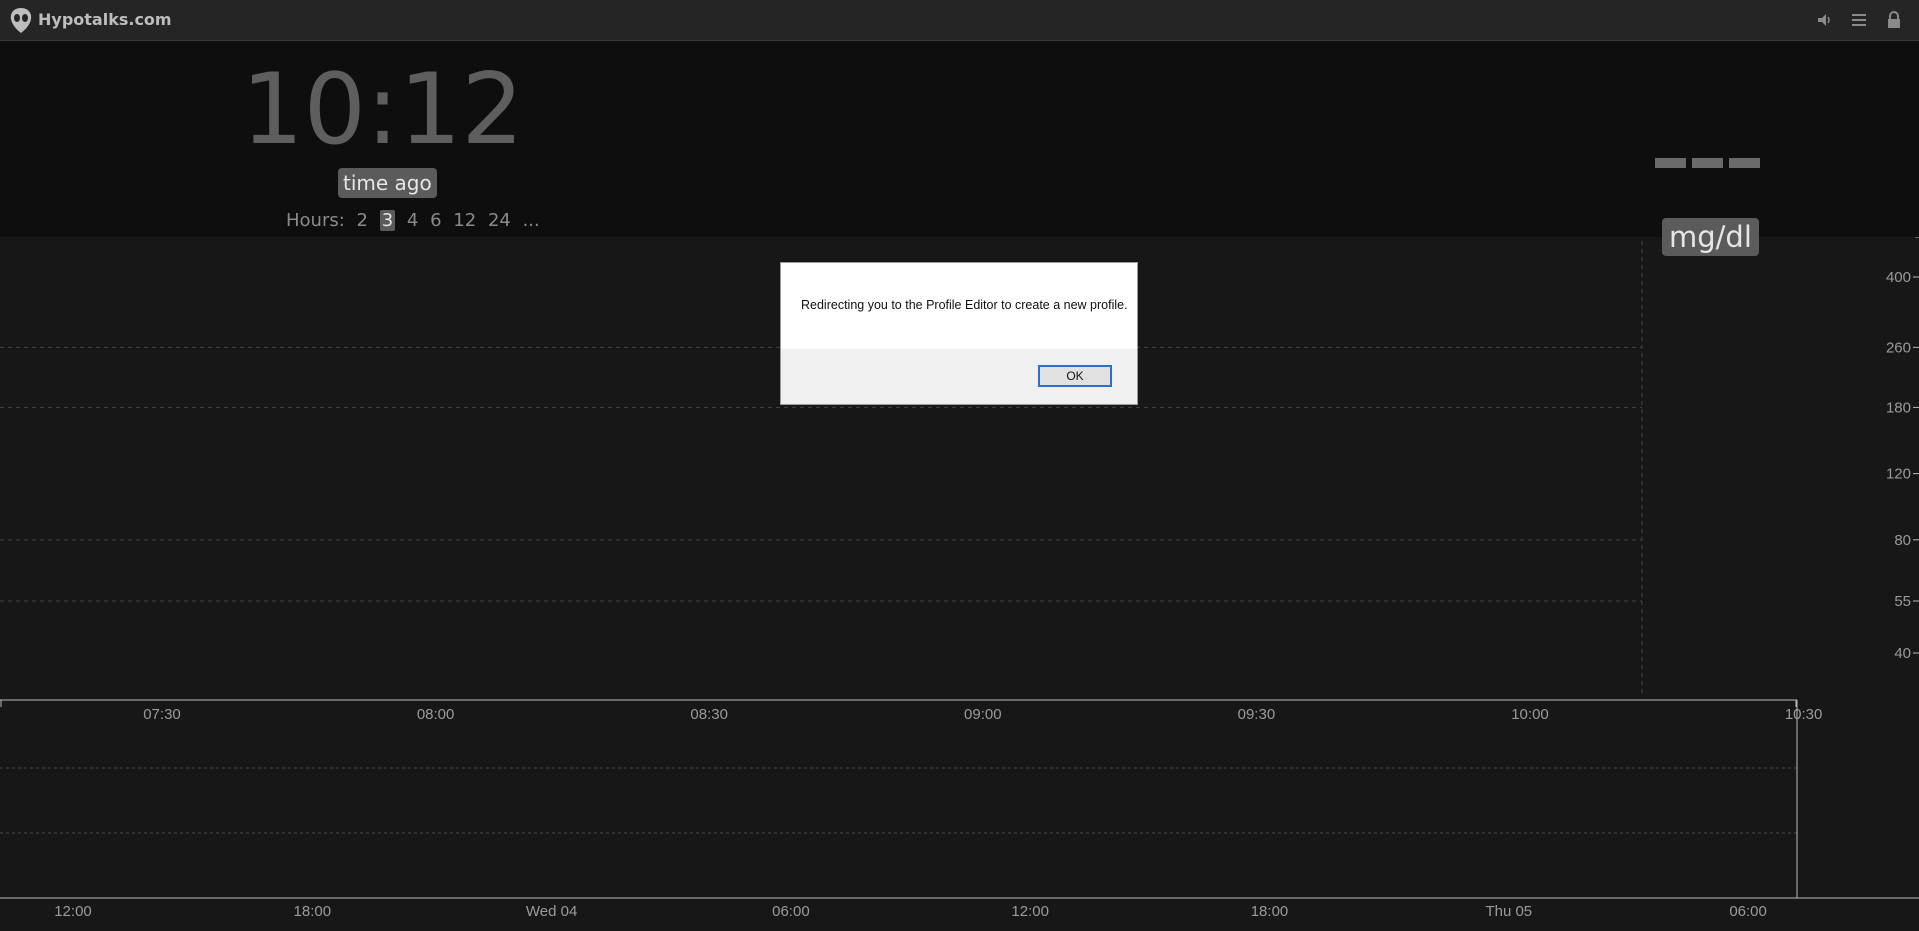 The height and width of the screenshot is (931, 1919). Describe the element at coordinates (1902, 540) in the screenshot. I see `y-tick-label: 80` at that location.